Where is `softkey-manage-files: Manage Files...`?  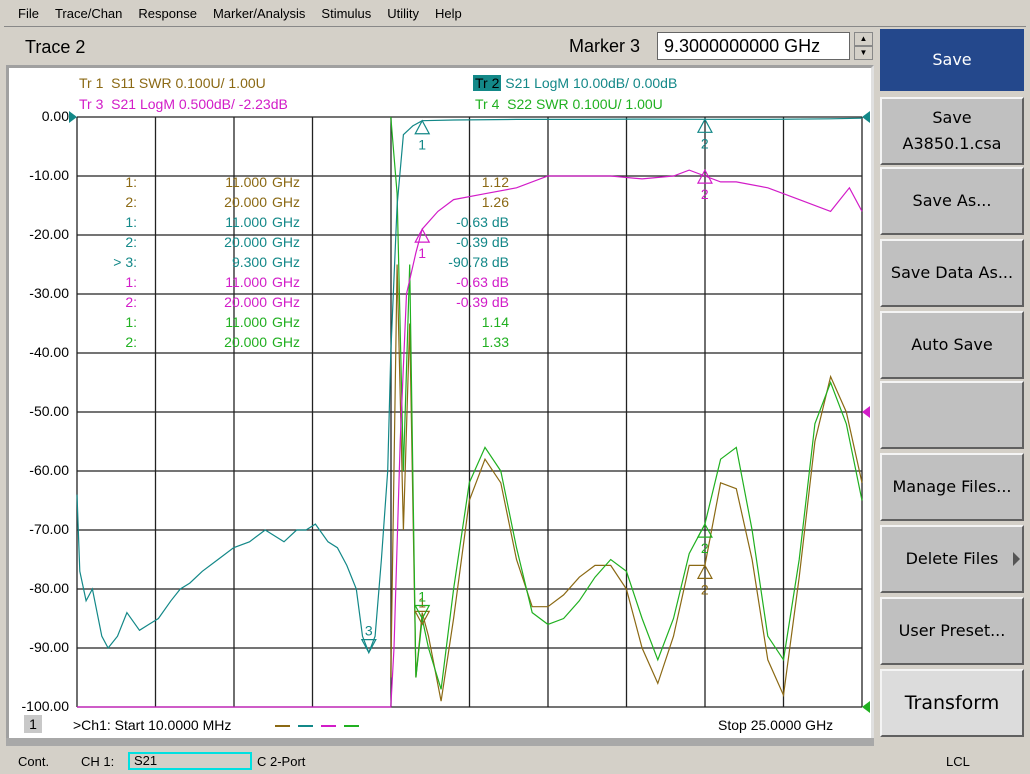 softkey-manage-files: Manage Files... is located at coordinates (952, 487).